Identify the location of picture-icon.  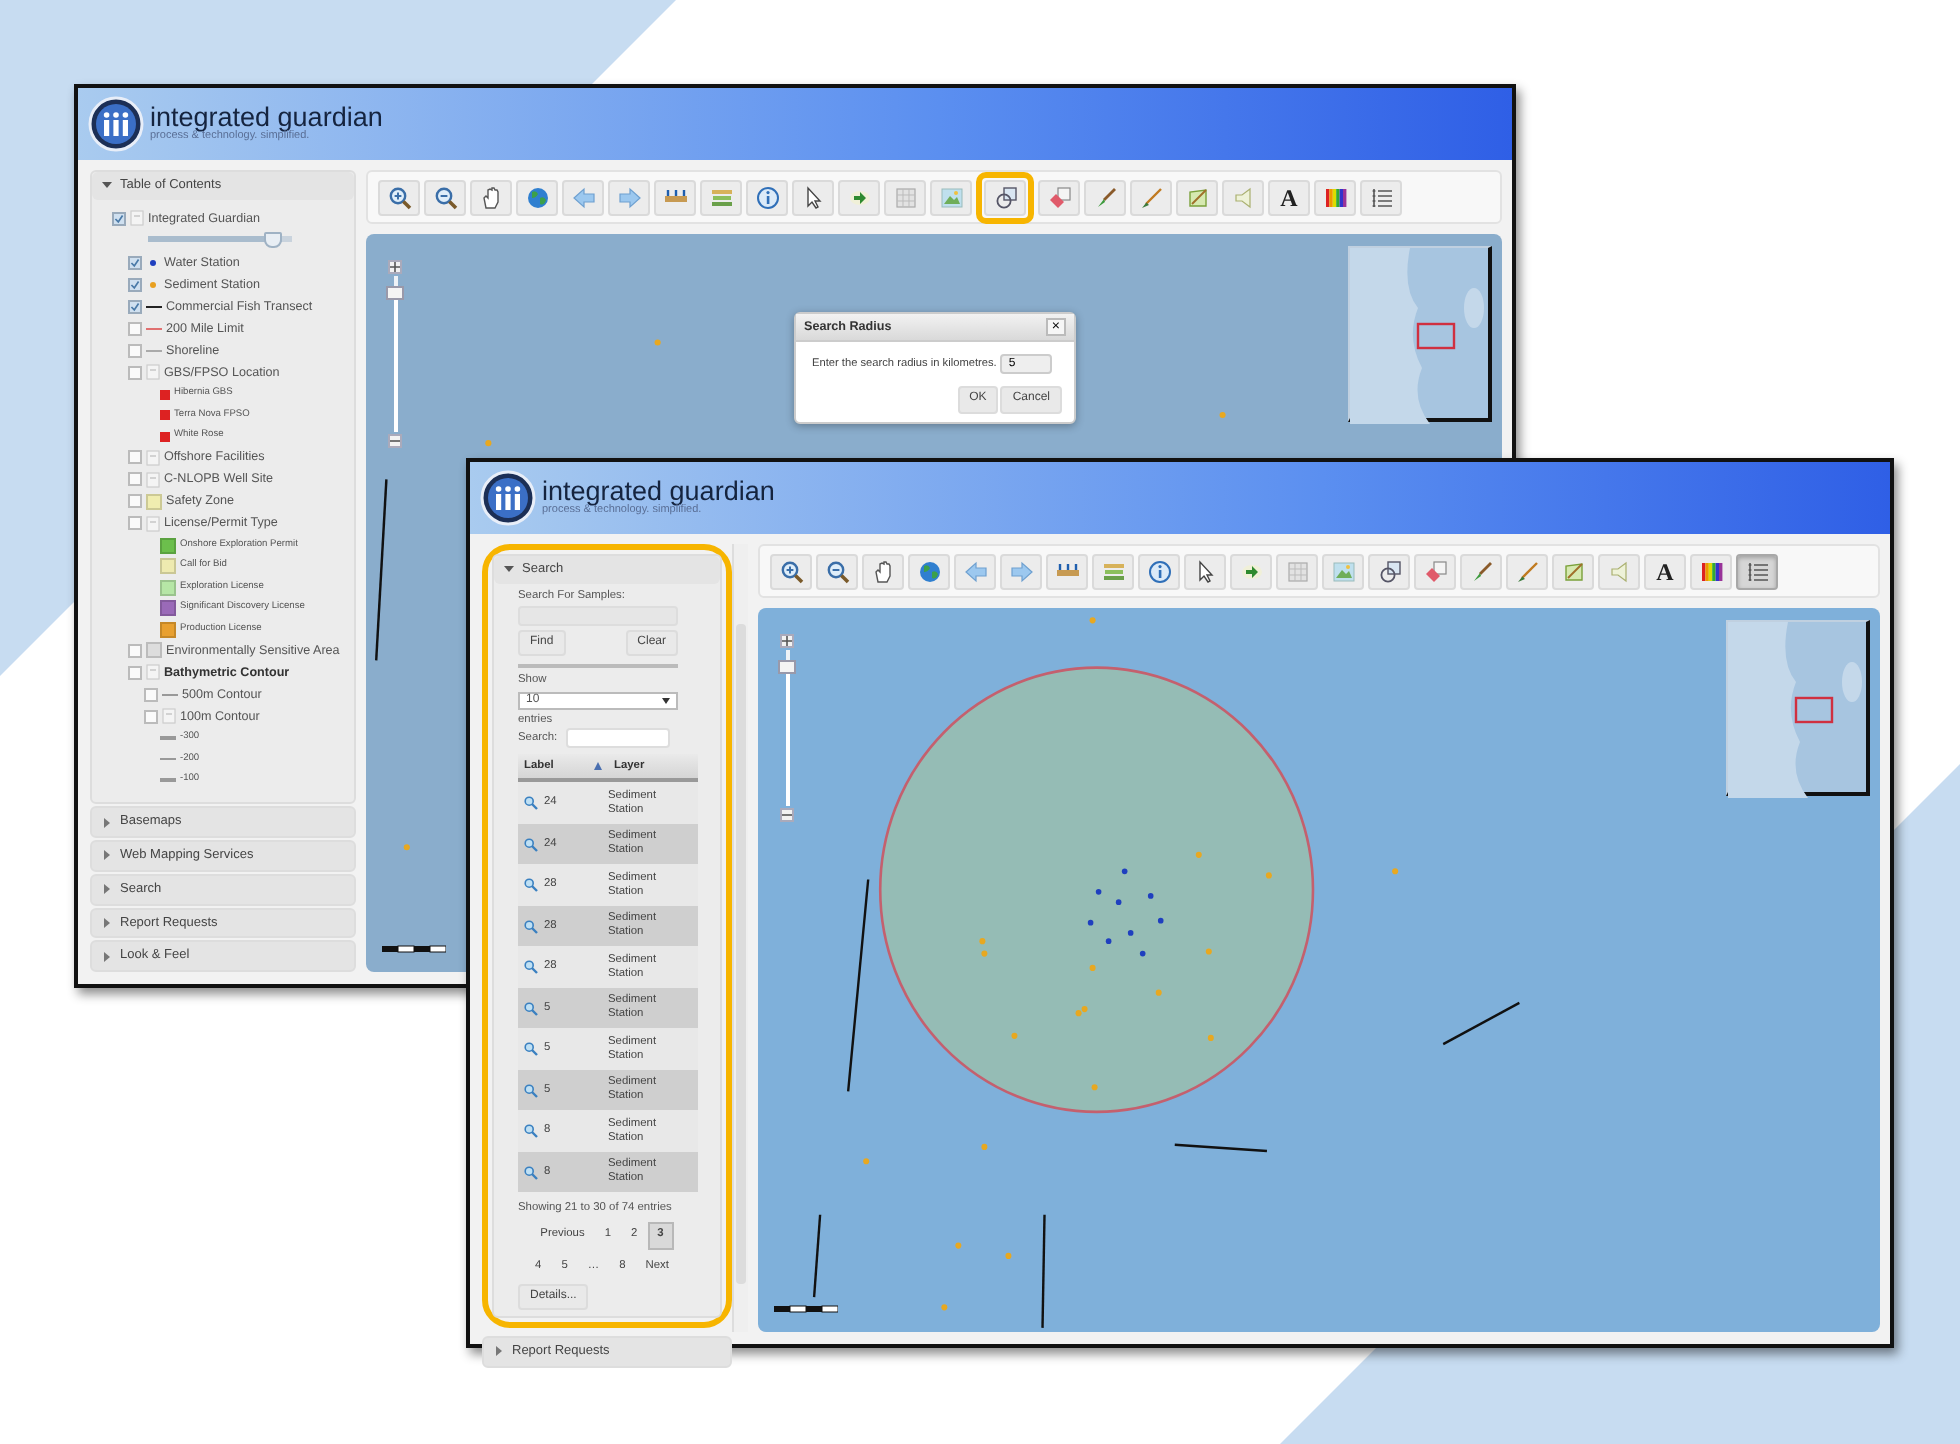
(951, 197).